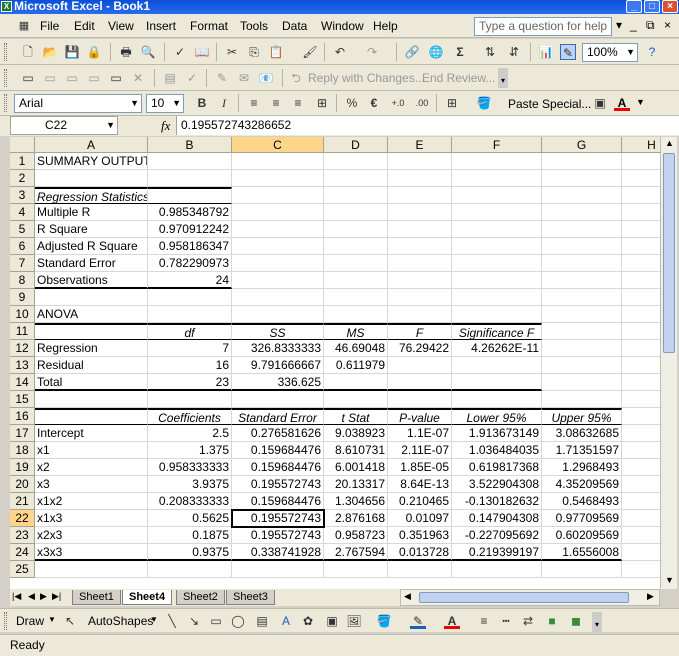  What do you see at coordinates (420, 382) in the screenshot?
I see `cell-e14` at bounding box center [420, 382].